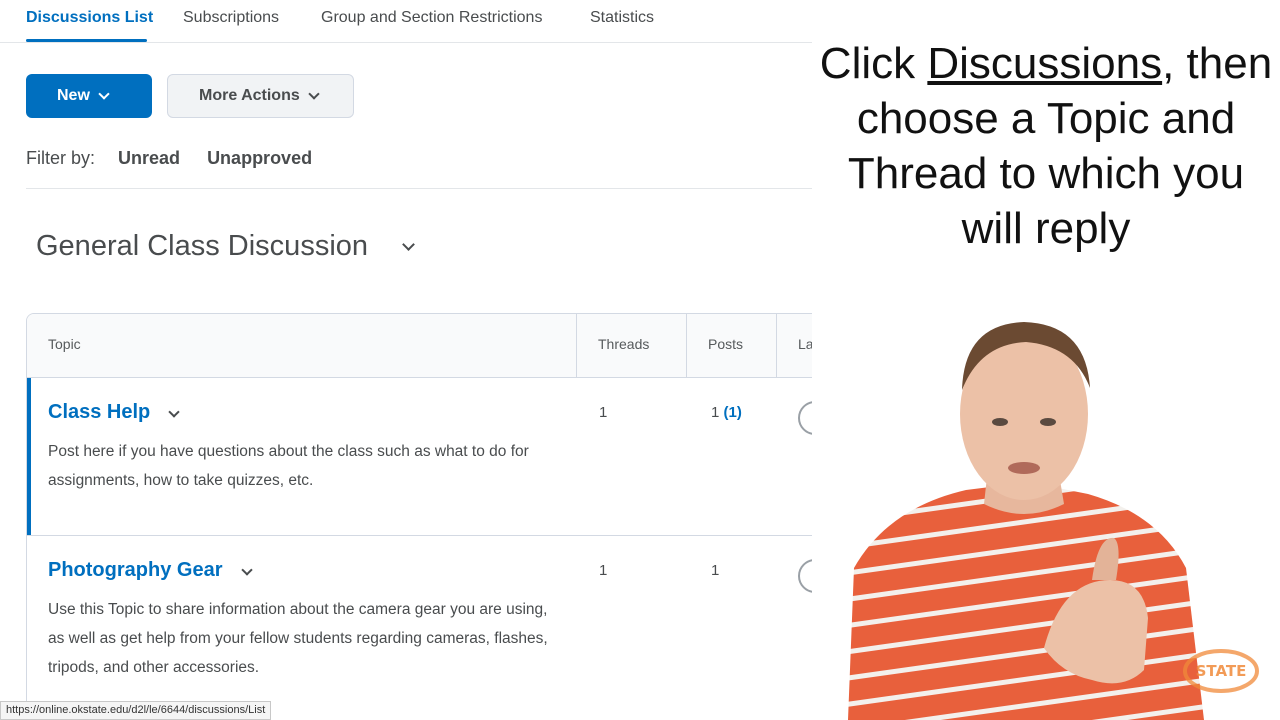 This screenshot has height=720, width=1280. I want to click on tab-discussions-list: Discussions List, so click(89, 18).